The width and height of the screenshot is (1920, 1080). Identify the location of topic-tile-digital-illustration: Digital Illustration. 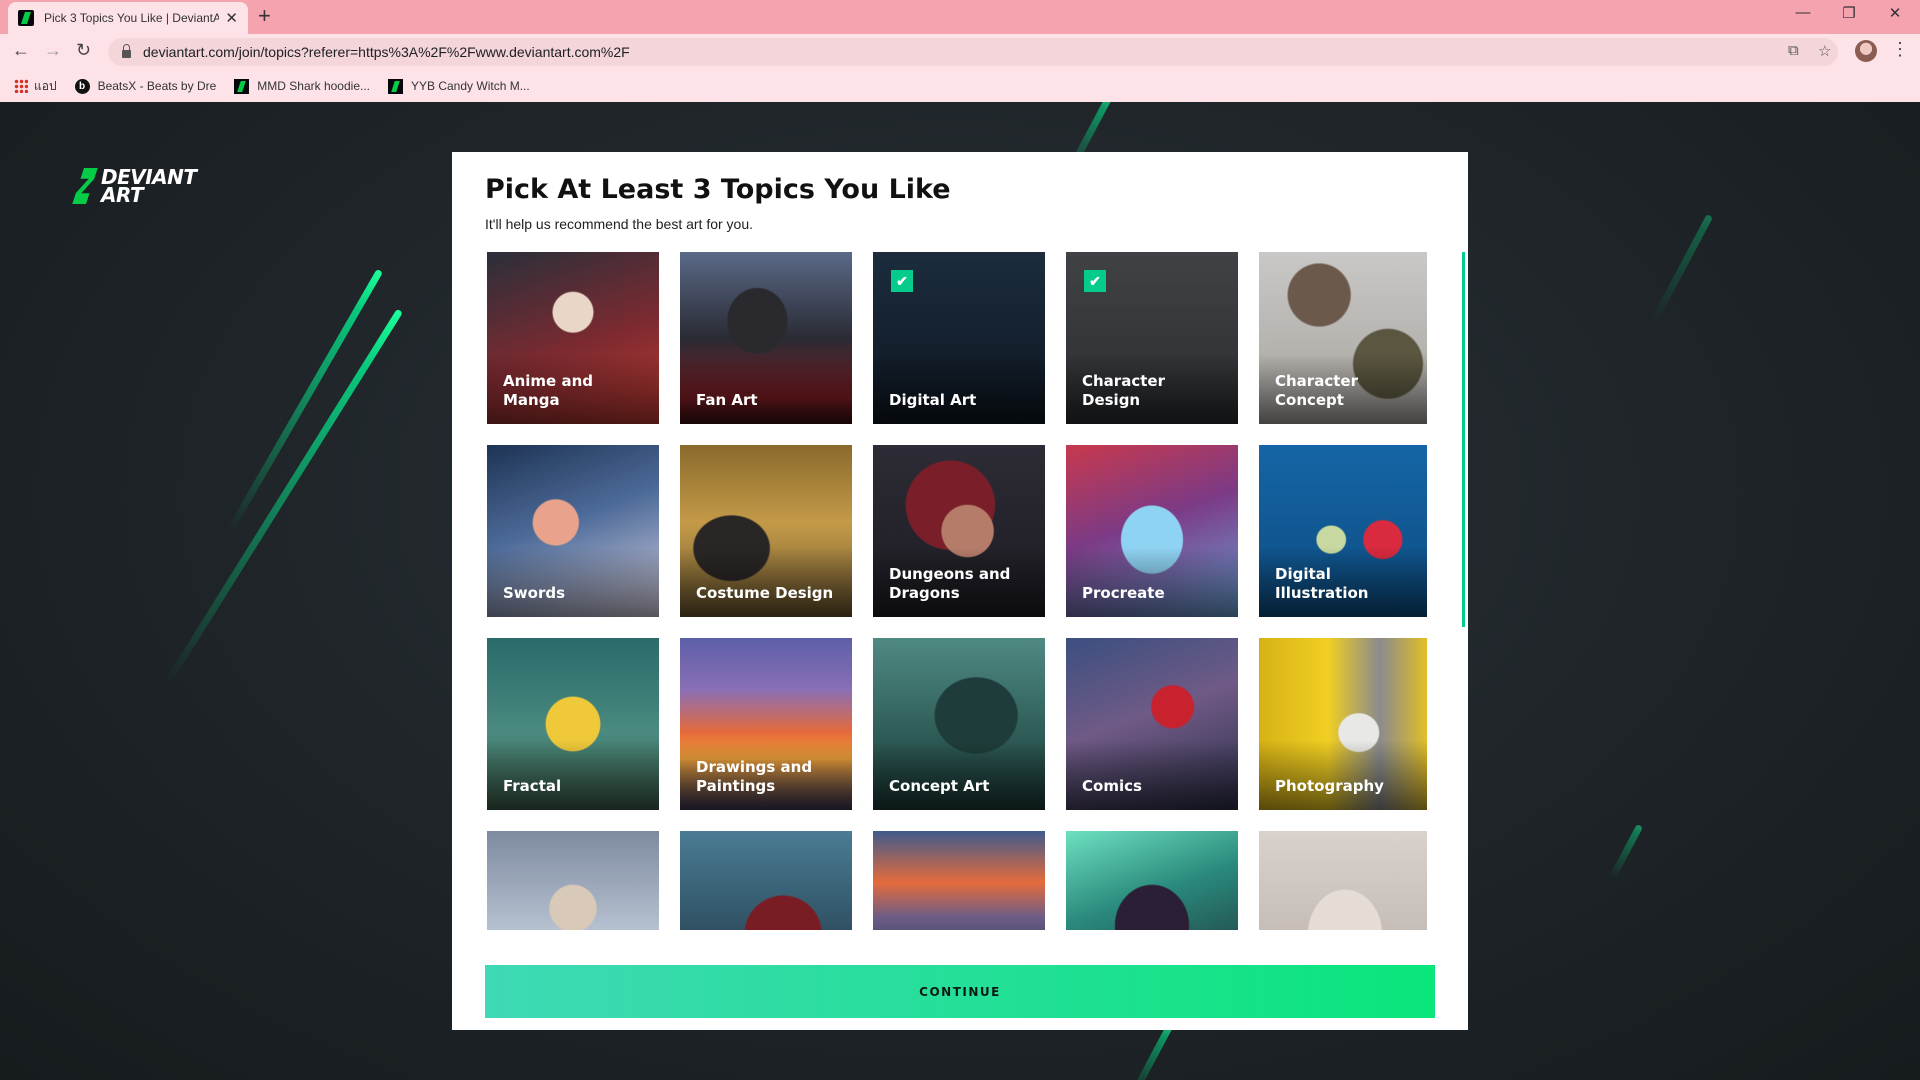
(1343, 531).